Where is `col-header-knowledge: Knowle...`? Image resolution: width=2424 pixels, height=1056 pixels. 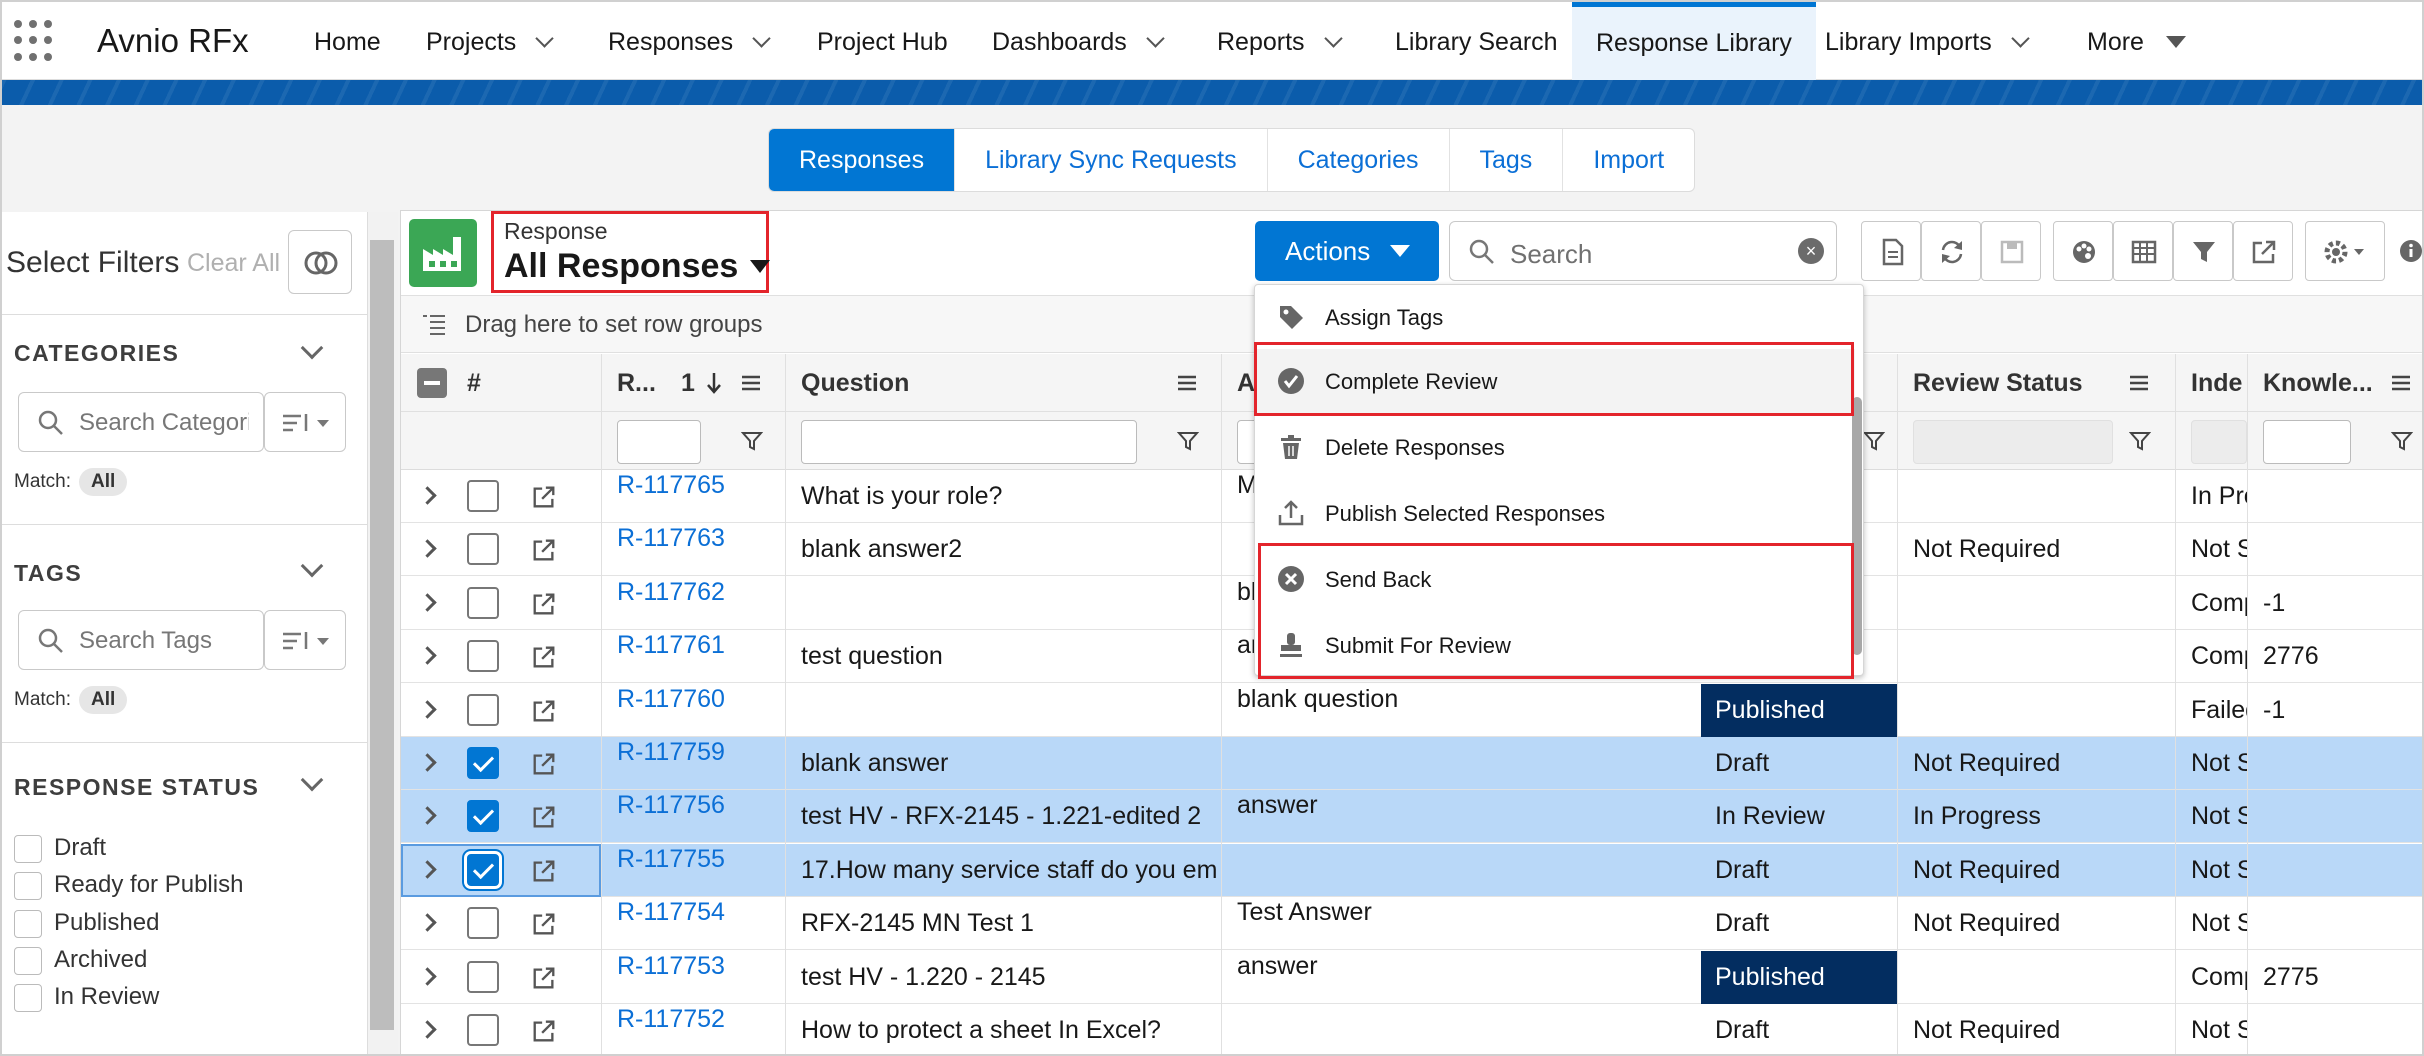 col-header-knowledge: Knowle... is located at coordinates (2318, 383).